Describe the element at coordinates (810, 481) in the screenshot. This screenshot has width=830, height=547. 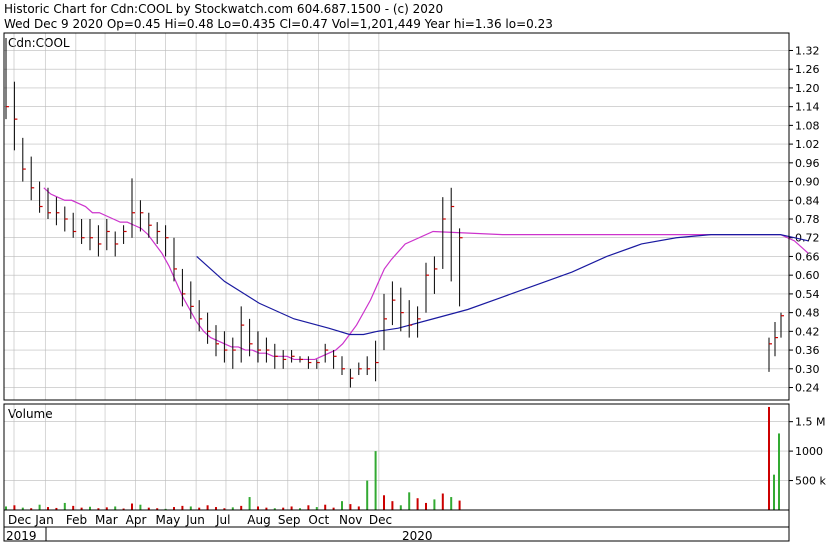
I see `volume-tick-label: 500 k` at that location.